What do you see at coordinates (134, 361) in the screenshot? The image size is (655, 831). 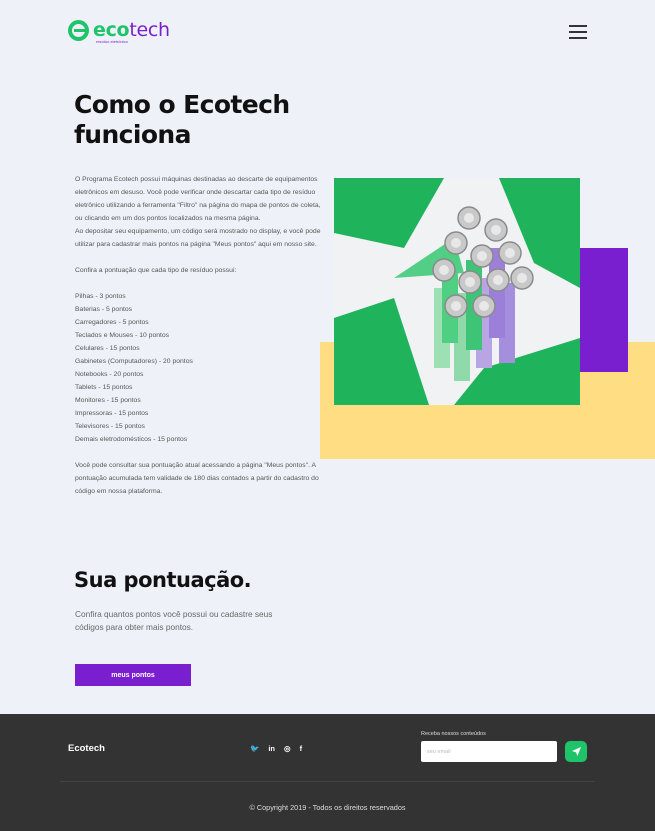 I see `points-item: Gabinetes (Computadores) - 20 pontos` at bounding box center [134, 361].